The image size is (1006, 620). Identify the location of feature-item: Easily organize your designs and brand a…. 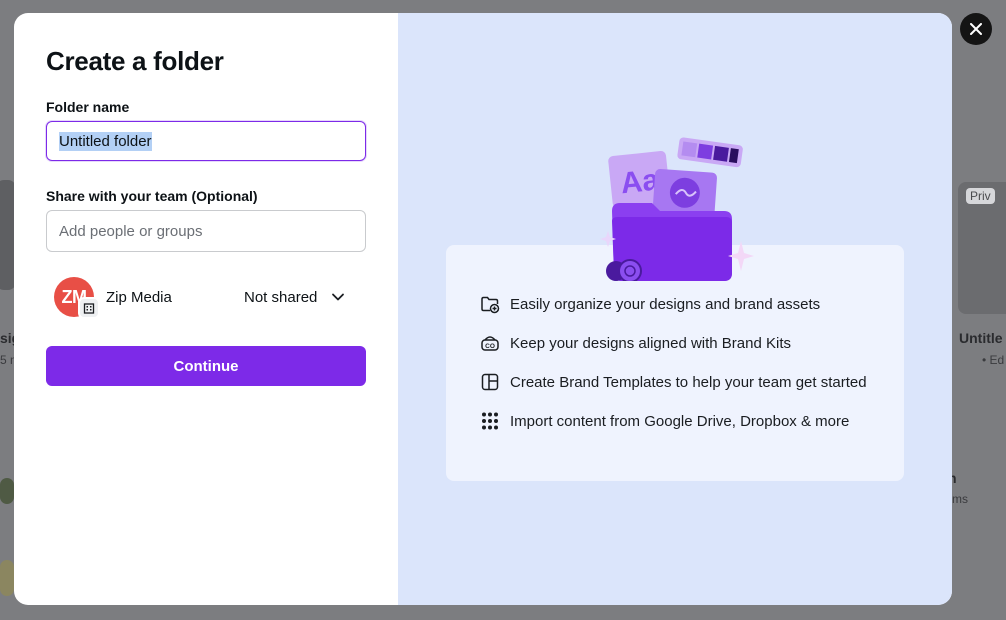
(650, 304).